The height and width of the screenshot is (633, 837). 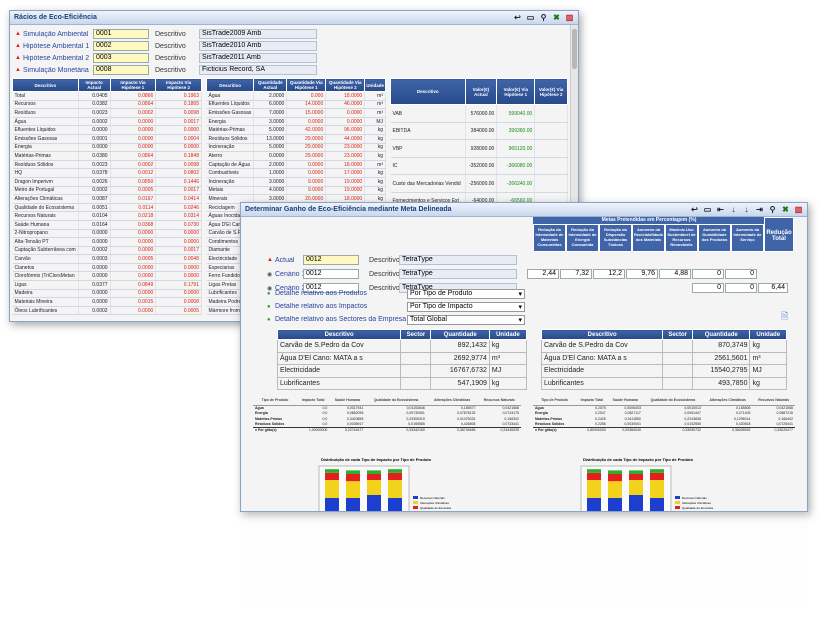 I want to click on table-row: Alterações Climáticas 0.0087 0.0167 0.0414, so click(x=107, y=199).